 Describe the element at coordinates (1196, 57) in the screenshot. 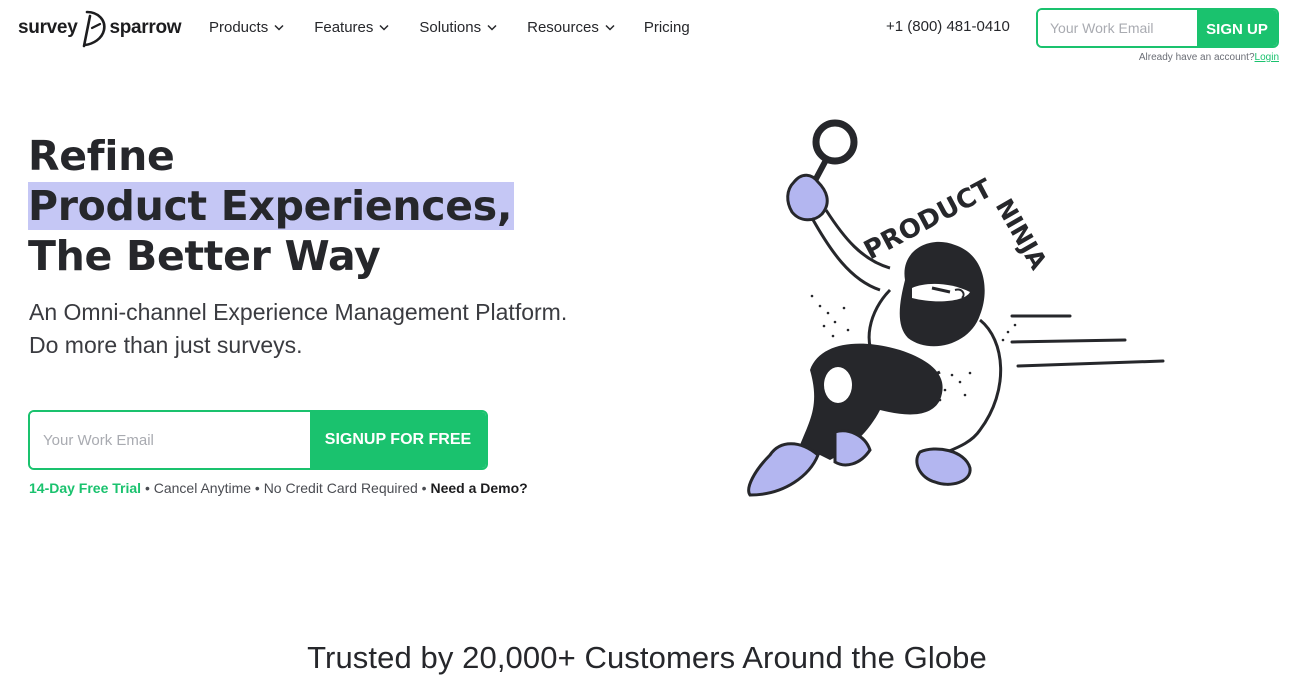

I see `already-have-account-text: Already have an account?` at that location.